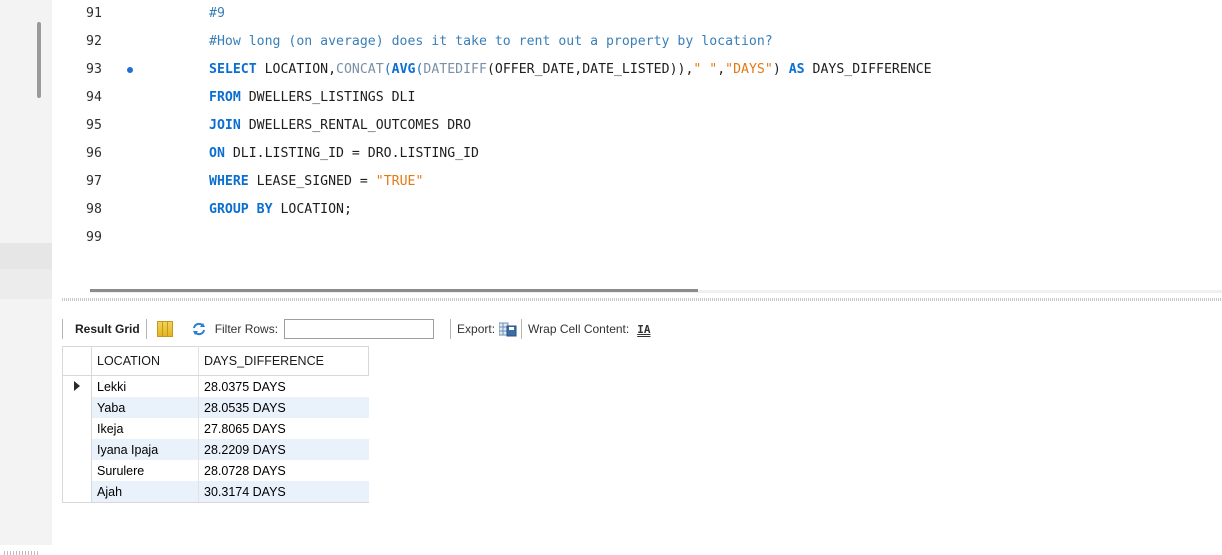  I want to click on table-row: Lekki 28.0375 DAYS, so click(215, 386).